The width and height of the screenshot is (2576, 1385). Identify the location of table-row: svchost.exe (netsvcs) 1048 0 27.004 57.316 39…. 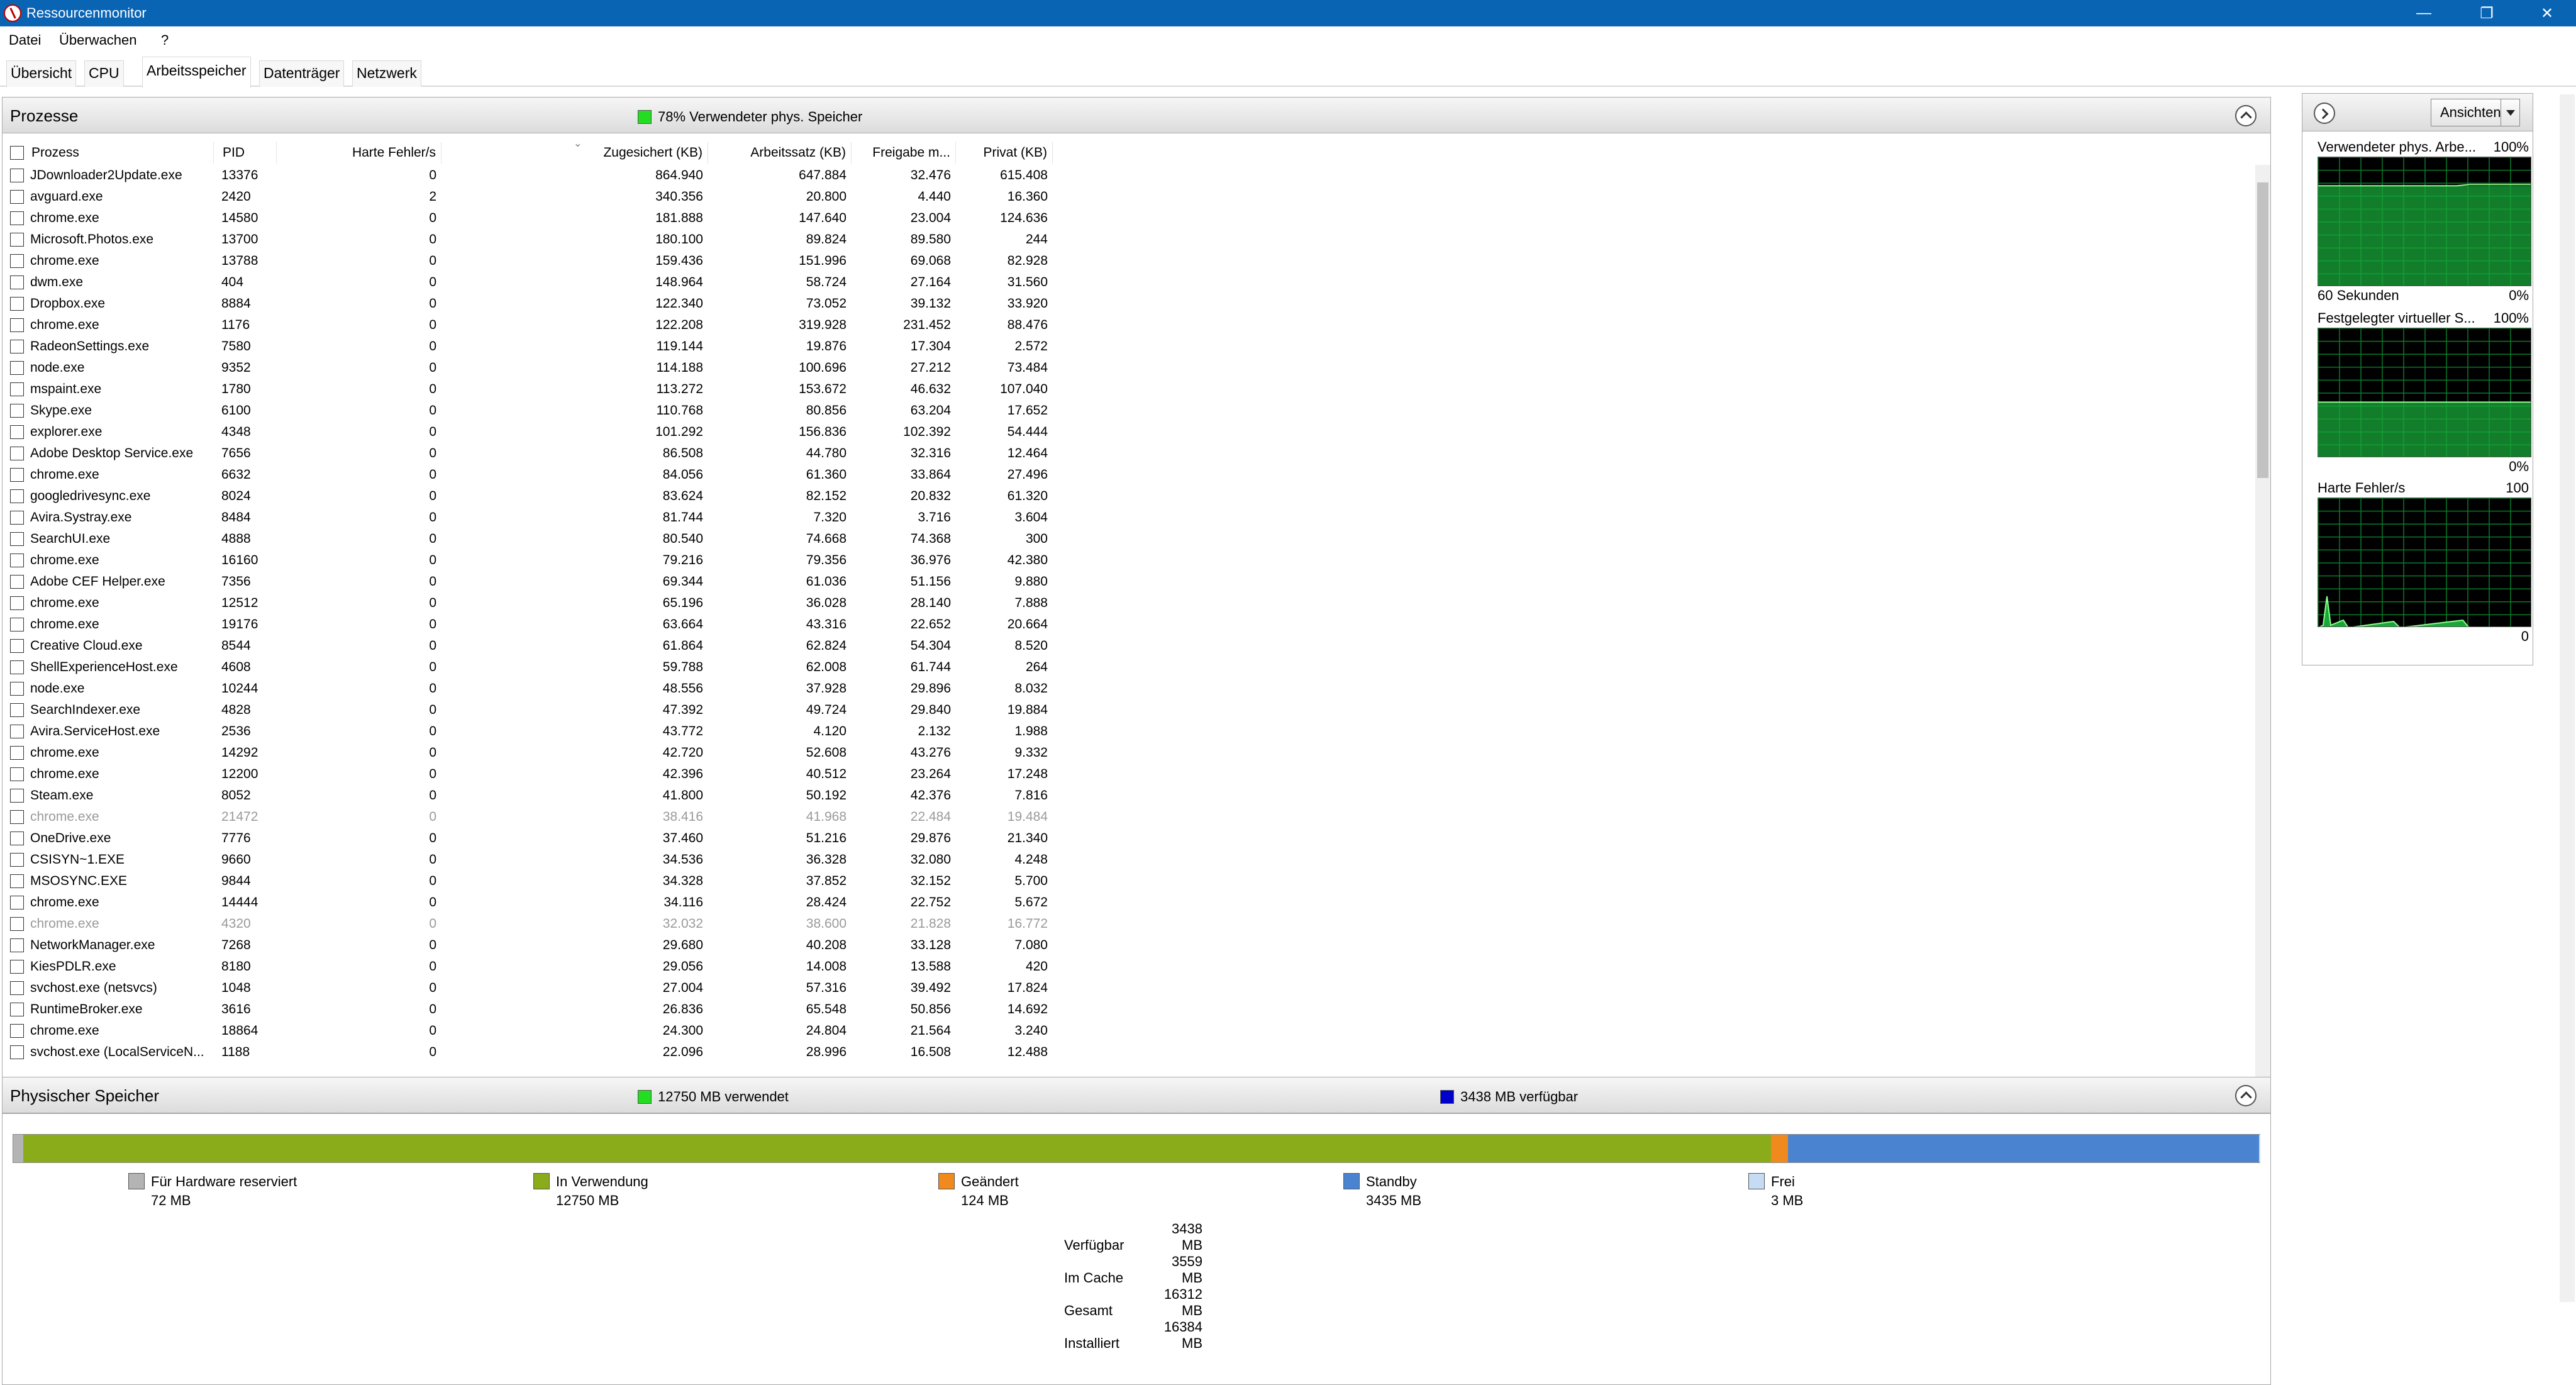
(528, 988).